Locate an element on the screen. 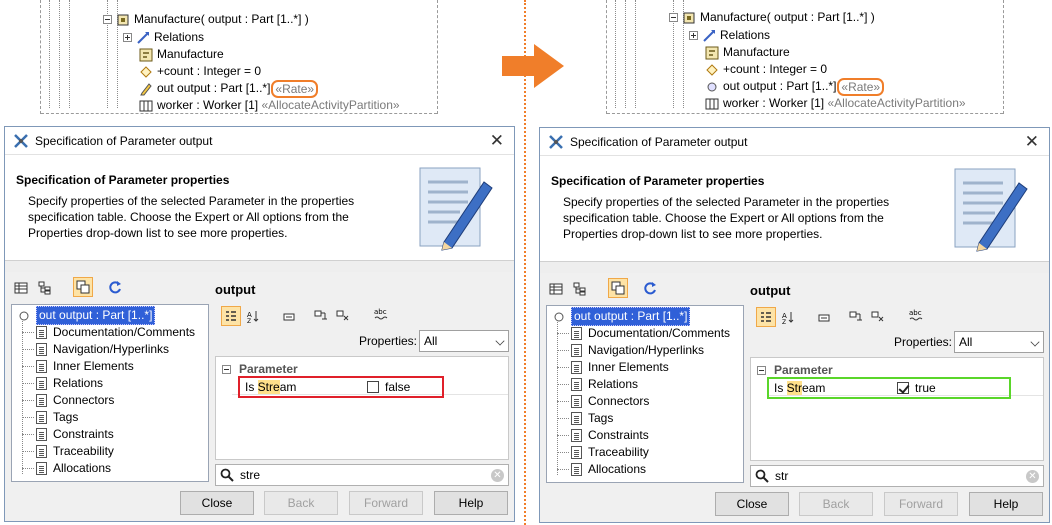 The image size is (1052, 525). svg-text: abc is located at coordinates (915, 313).